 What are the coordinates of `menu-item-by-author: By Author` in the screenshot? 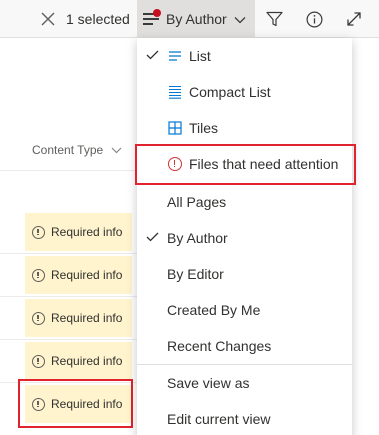 It's located at (244, 238).